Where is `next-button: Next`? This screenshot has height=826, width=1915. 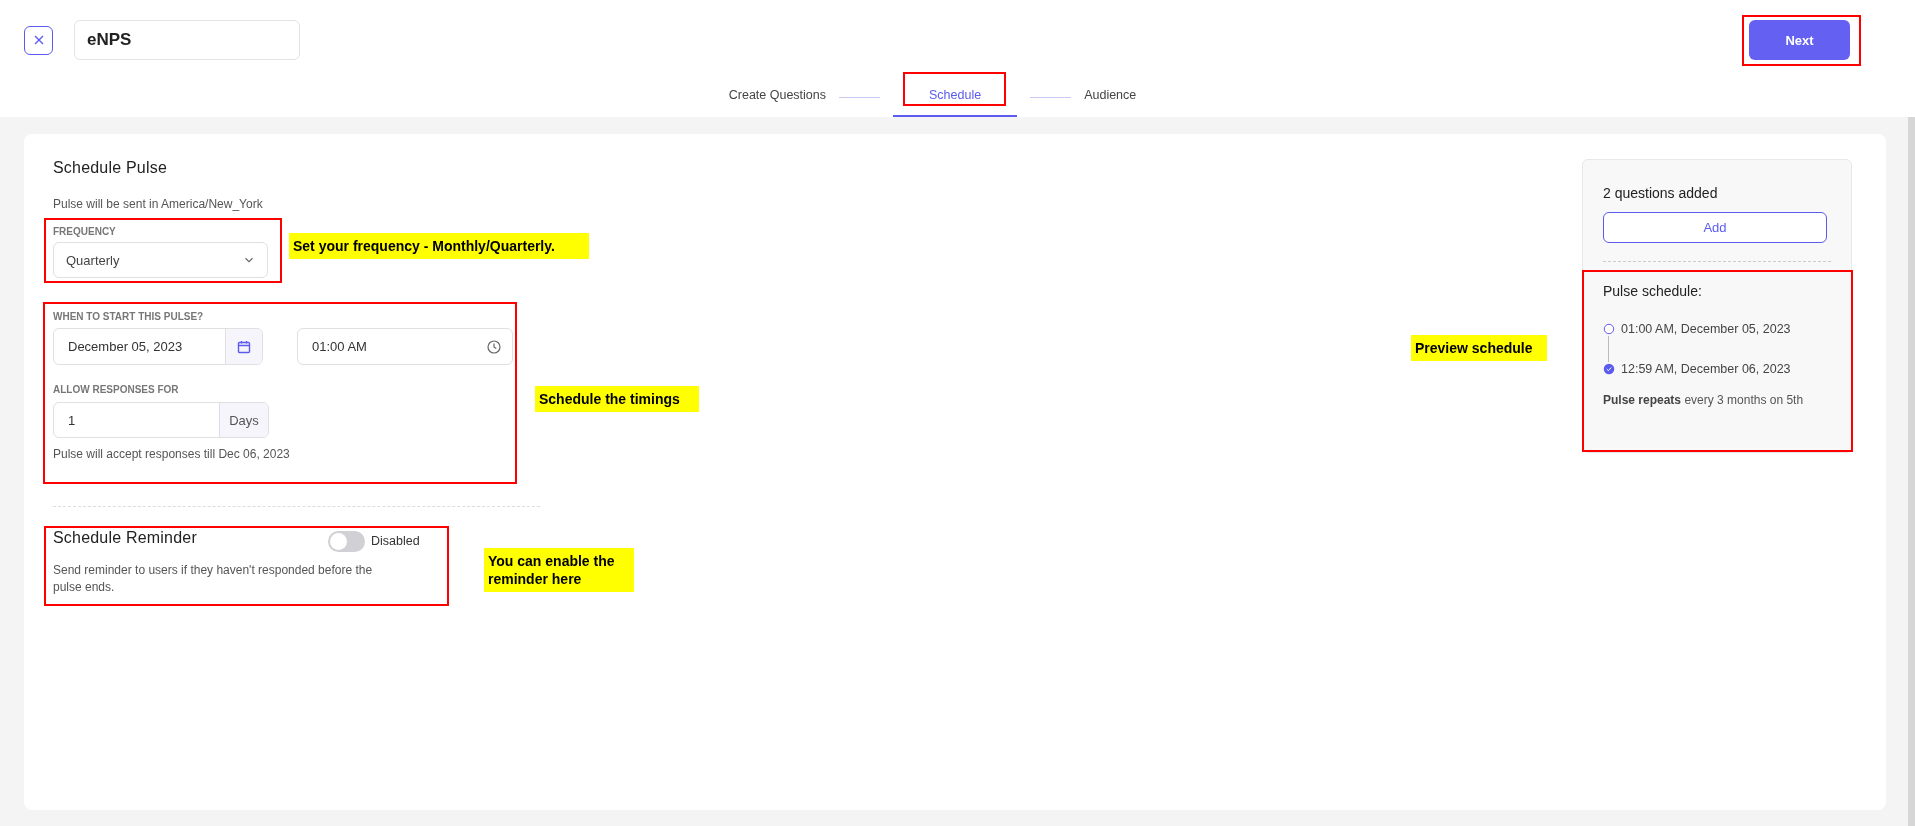 next-button: Next is located at coordinates (1799, 40).